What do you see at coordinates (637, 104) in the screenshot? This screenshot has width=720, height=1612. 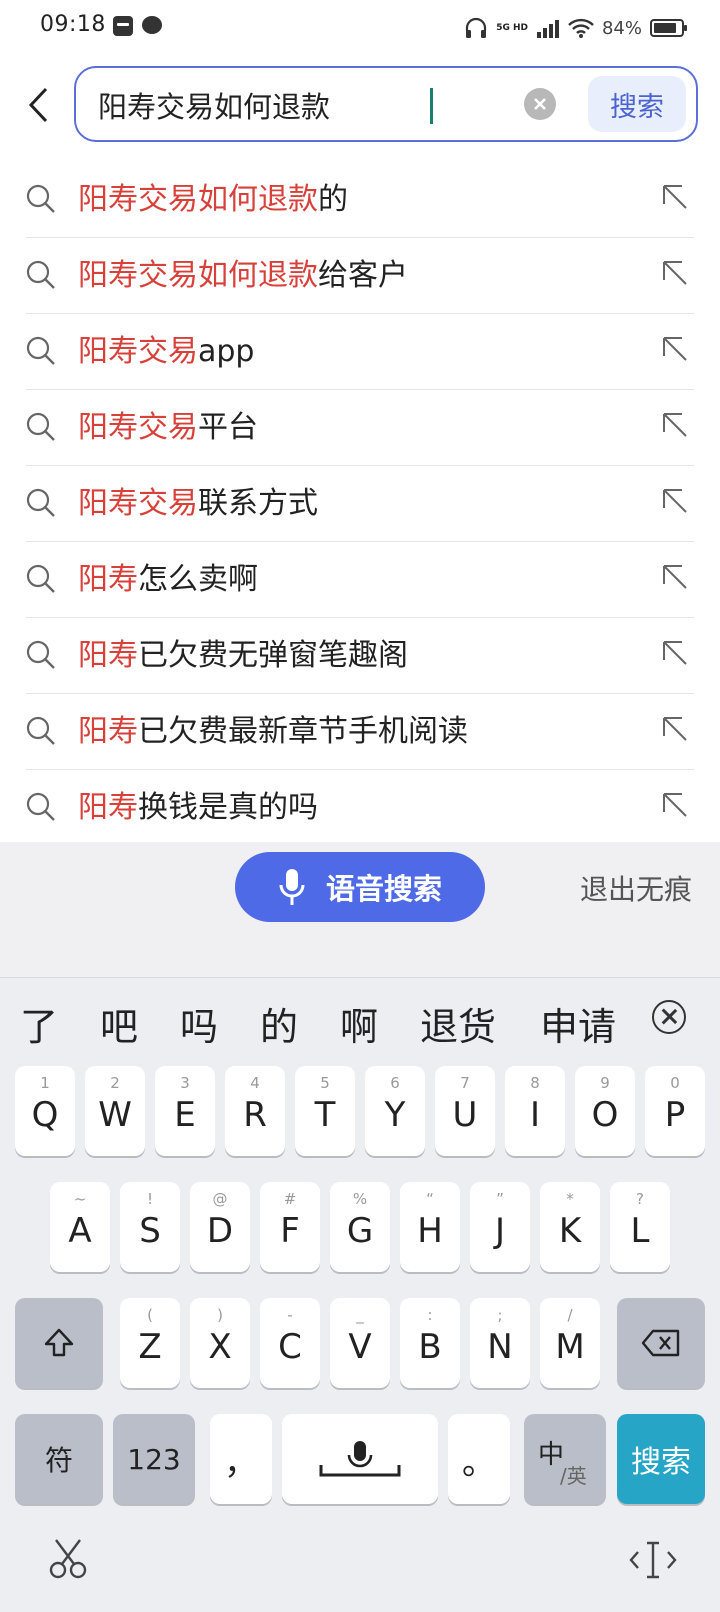 I see `search-button: 搜索` at bounding box center [637, 104].